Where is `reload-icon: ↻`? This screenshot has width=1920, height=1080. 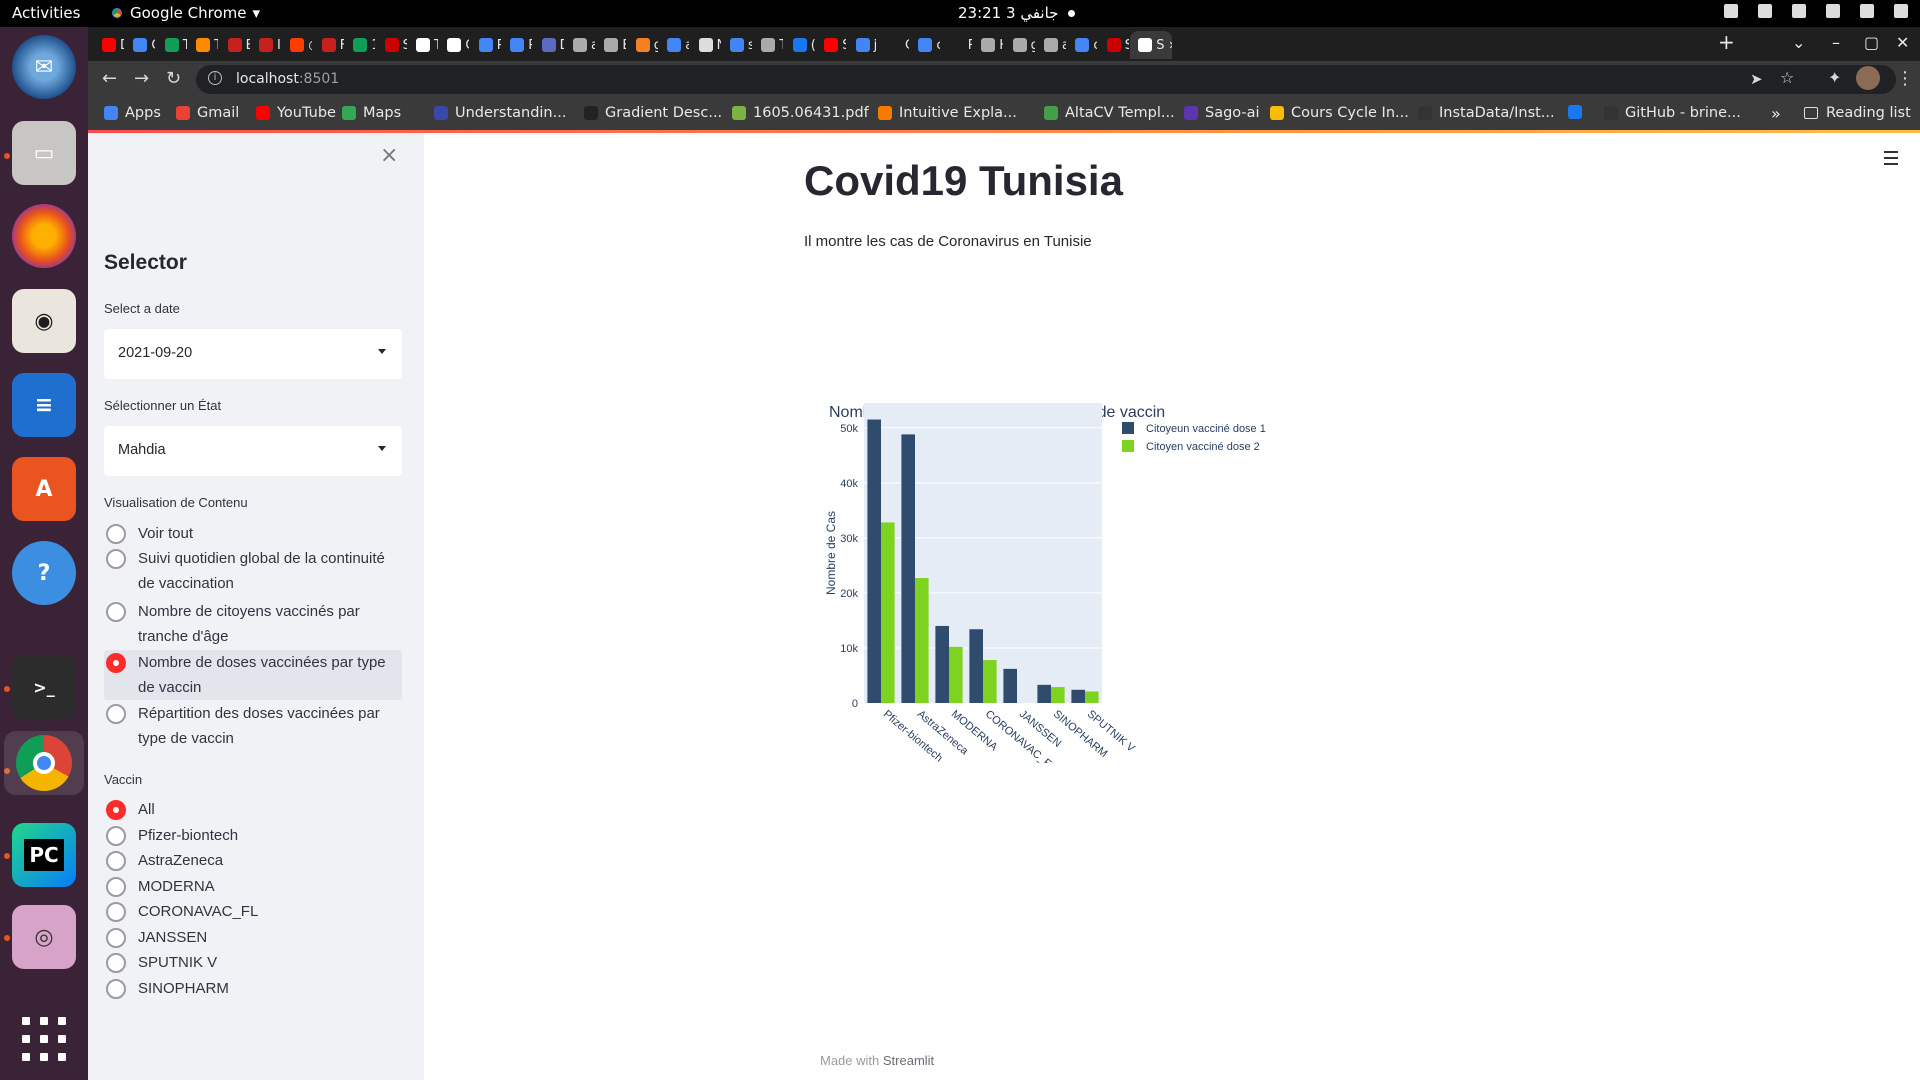 reload-icon: ↻ is located at coordinates (173, 78).